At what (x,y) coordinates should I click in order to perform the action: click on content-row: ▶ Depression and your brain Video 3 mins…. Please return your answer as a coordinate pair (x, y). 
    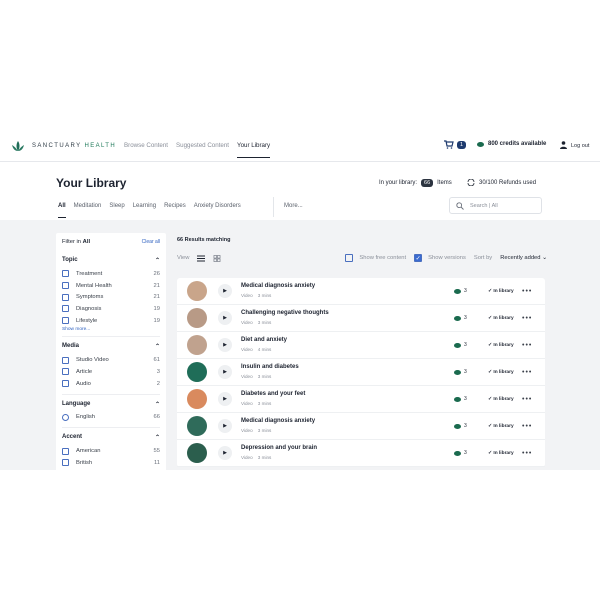
    Looking at the image, I should click on (361, 453).